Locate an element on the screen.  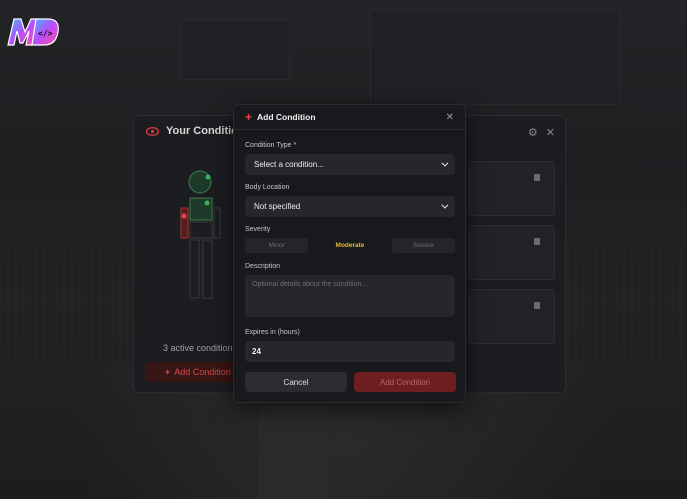
severity-label: Severity is located at coordinates (258, 229).